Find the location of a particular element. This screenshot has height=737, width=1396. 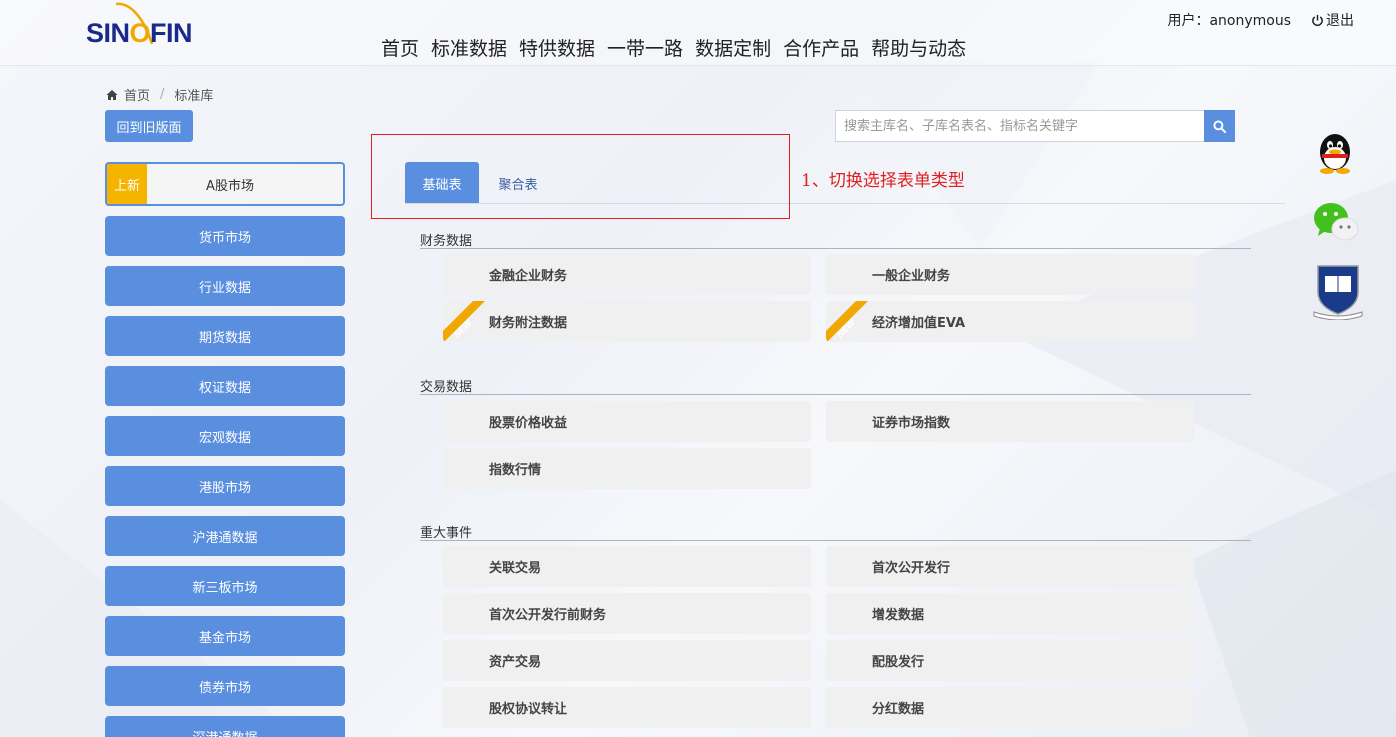

breadcrumb-current: 标准库 is located at coordinates (194, 96).